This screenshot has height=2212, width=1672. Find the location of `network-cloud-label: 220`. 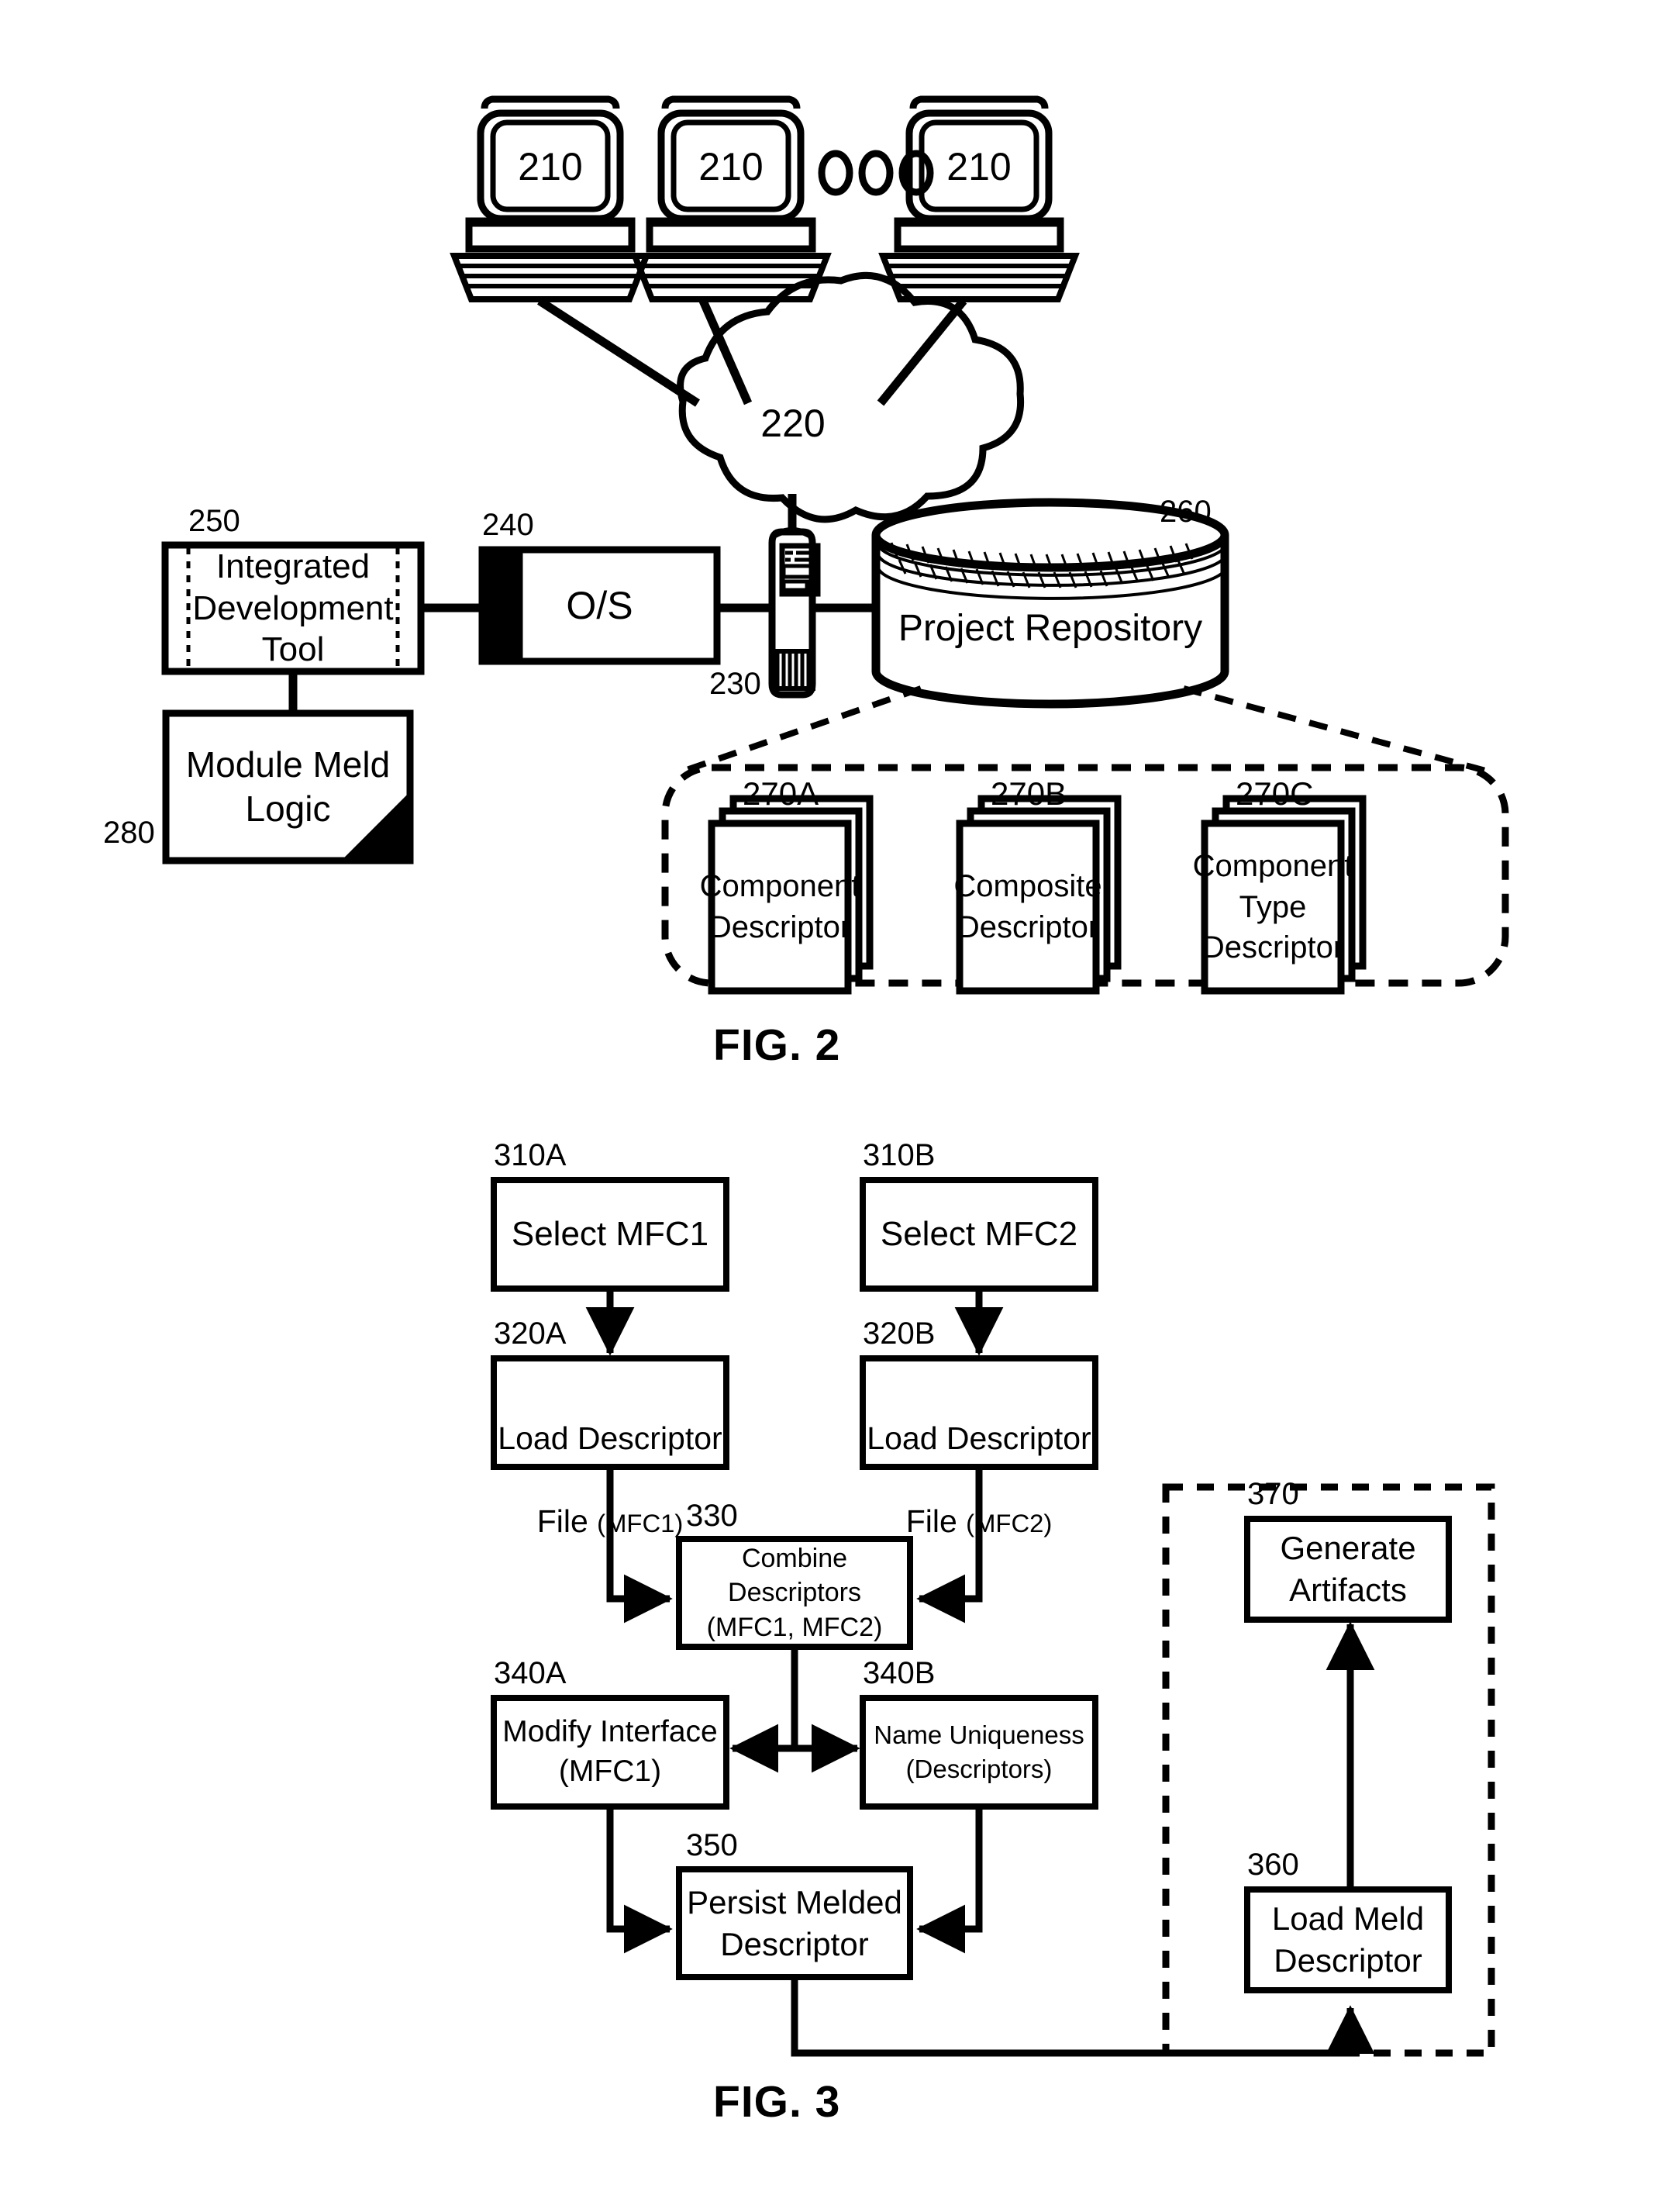

network-cloud-label: 220 is located at coordinates (793, 424).